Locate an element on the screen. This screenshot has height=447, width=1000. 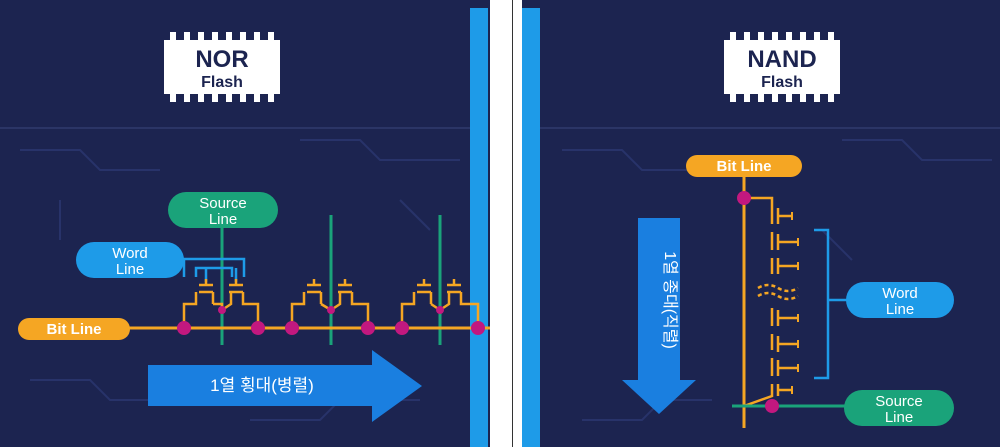
nand-chip-subtitle: Flash is located at coordinates (782, 82).